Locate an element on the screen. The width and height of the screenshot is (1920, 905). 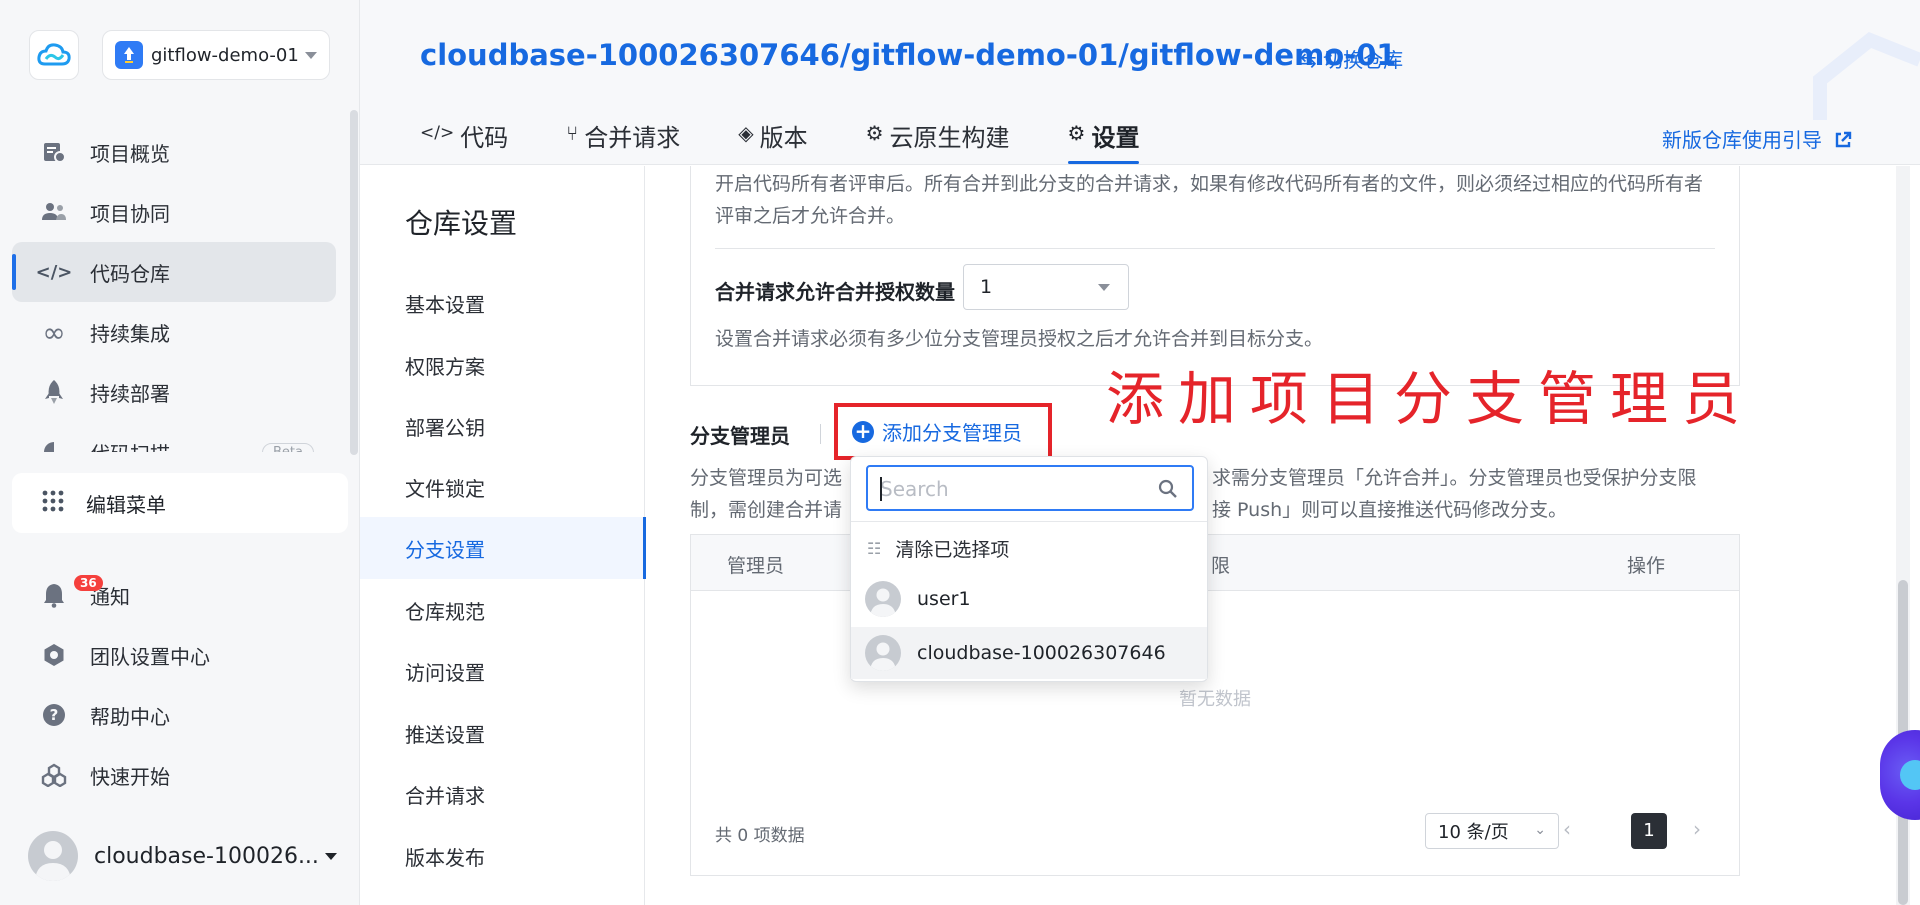
user-option: user1 is located at coordinates (1029, 599).